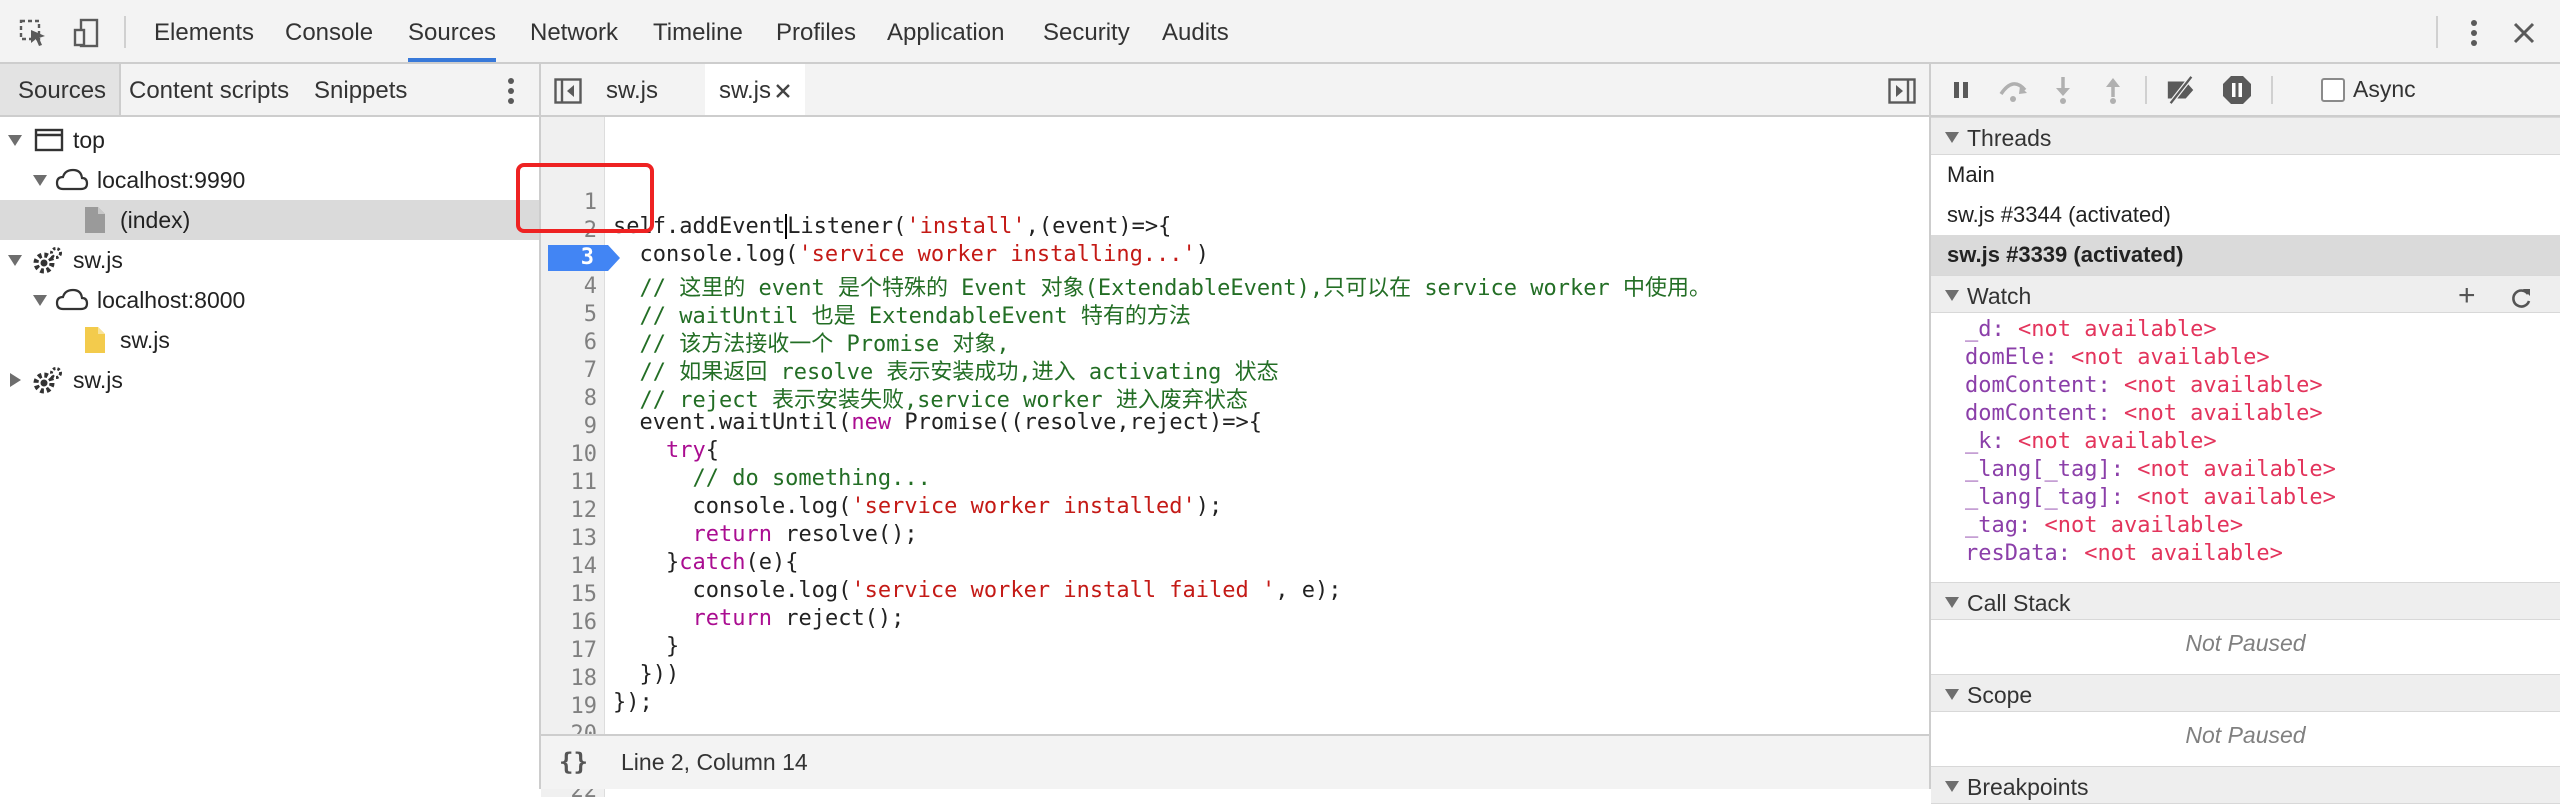 This screenshot has height=807, width=2560. What do you see at coordinates (2333, 90) in the screenshot?
I see `async-checkbox` at bounding box center [2333, 90].